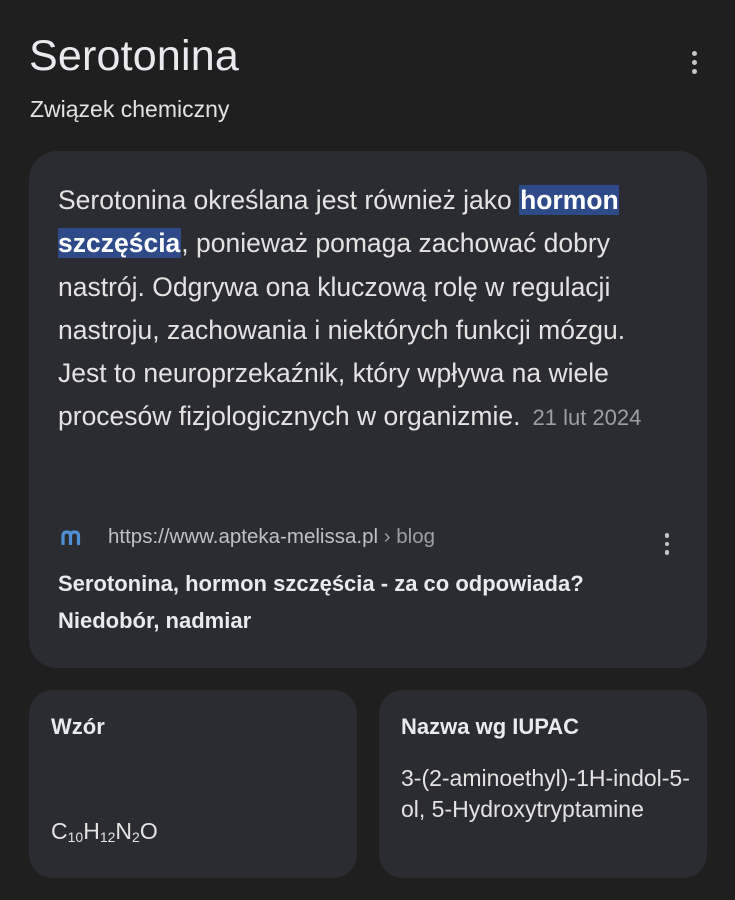 This screenshot has height=900, width=735. Describe the element at coordinates (490, 726) in the screenshot. I see `iupac-label: Nazwa wg IUPAC` at that location.